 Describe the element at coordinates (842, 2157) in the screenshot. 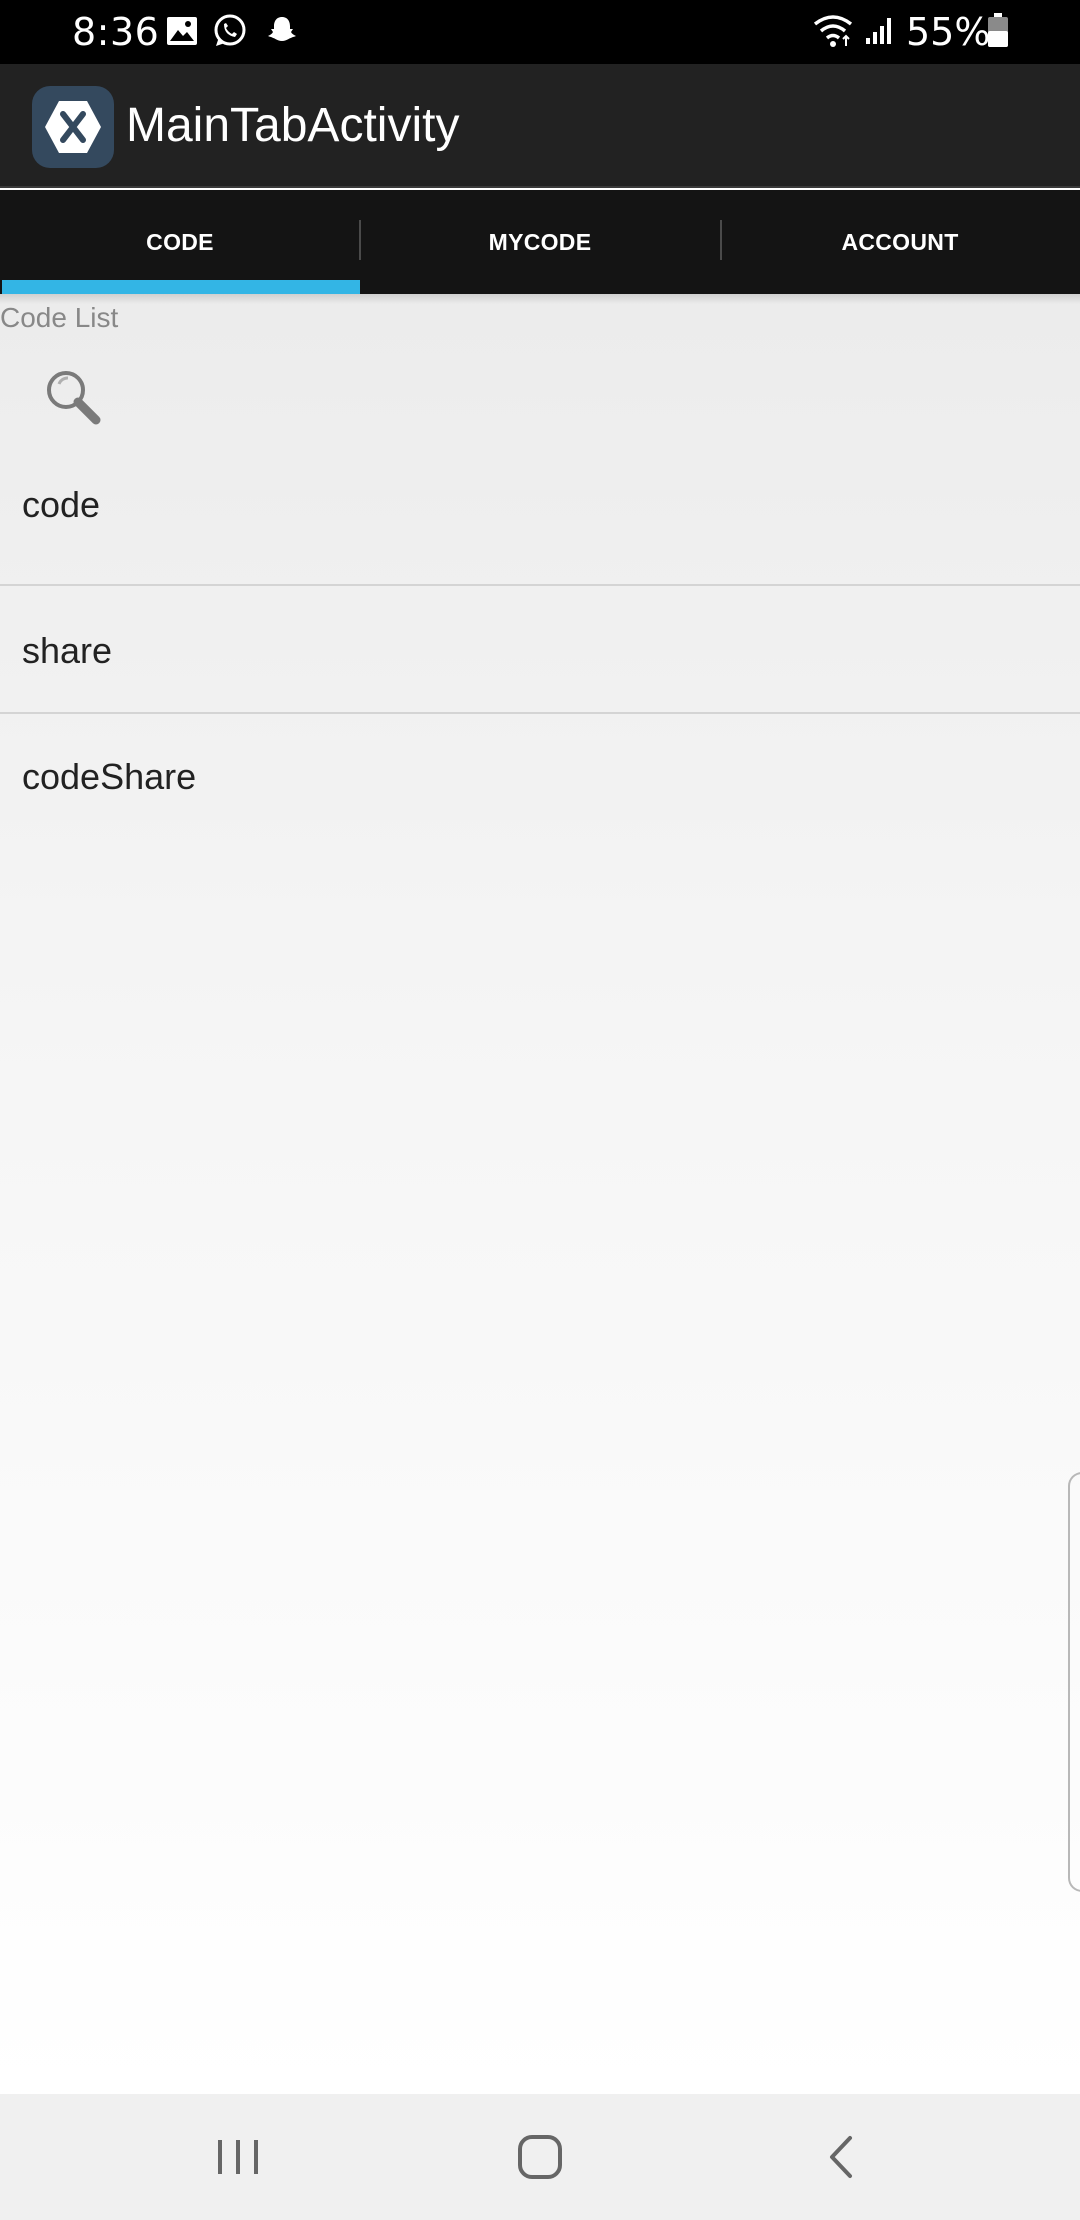

I see `back-icon` at that location.